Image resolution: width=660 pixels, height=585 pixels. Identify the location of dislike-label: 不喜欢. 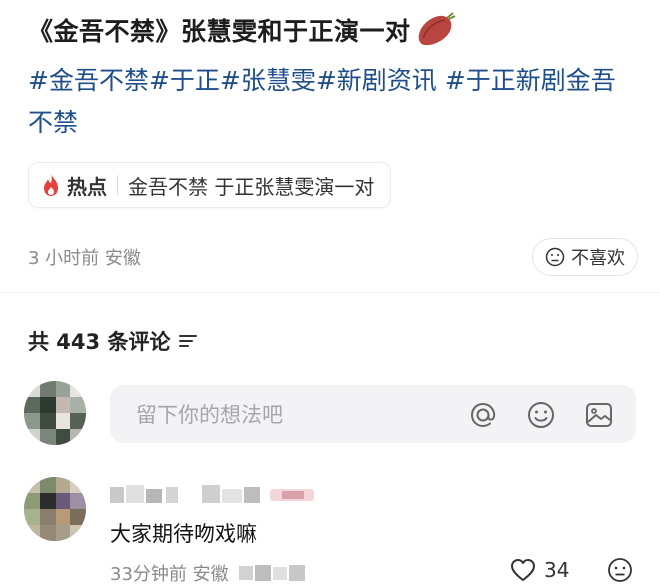
(598, 258).